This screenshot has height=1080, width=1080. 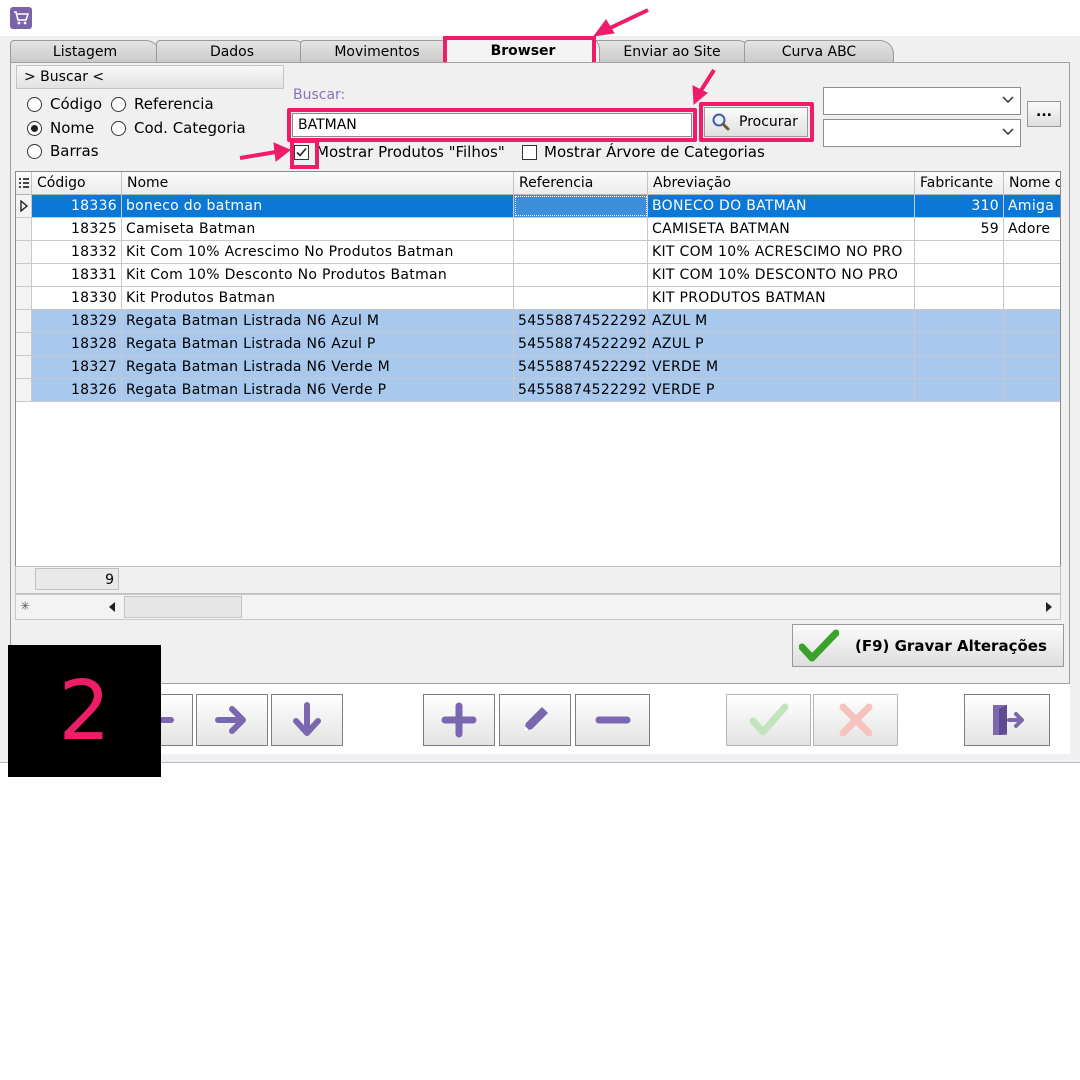 What do you see at coordinates (77, 321) in the screenshot?
I see `cell-codigo: 18329` at bounding box center [77, 321].